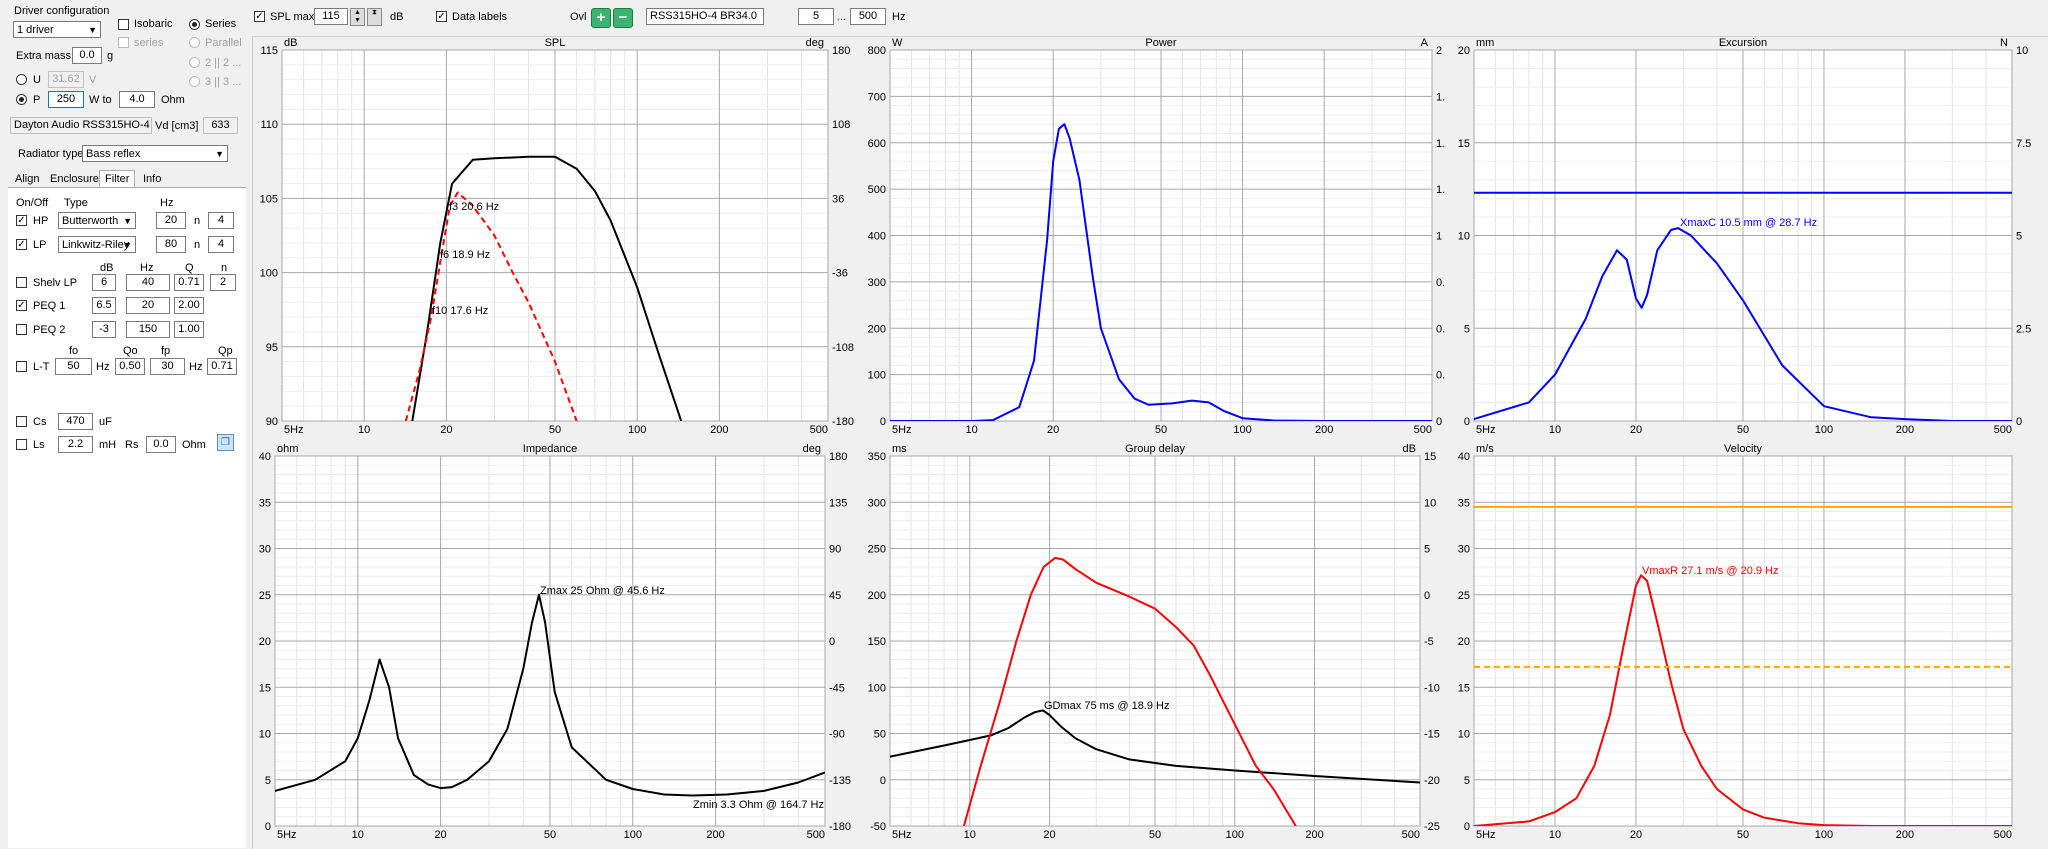 The width and height of the screenshot is (2048, 849). Describe the element at coordinates (137, 99) in the screenshot. I see `ohm-field: 4.0` at that location.